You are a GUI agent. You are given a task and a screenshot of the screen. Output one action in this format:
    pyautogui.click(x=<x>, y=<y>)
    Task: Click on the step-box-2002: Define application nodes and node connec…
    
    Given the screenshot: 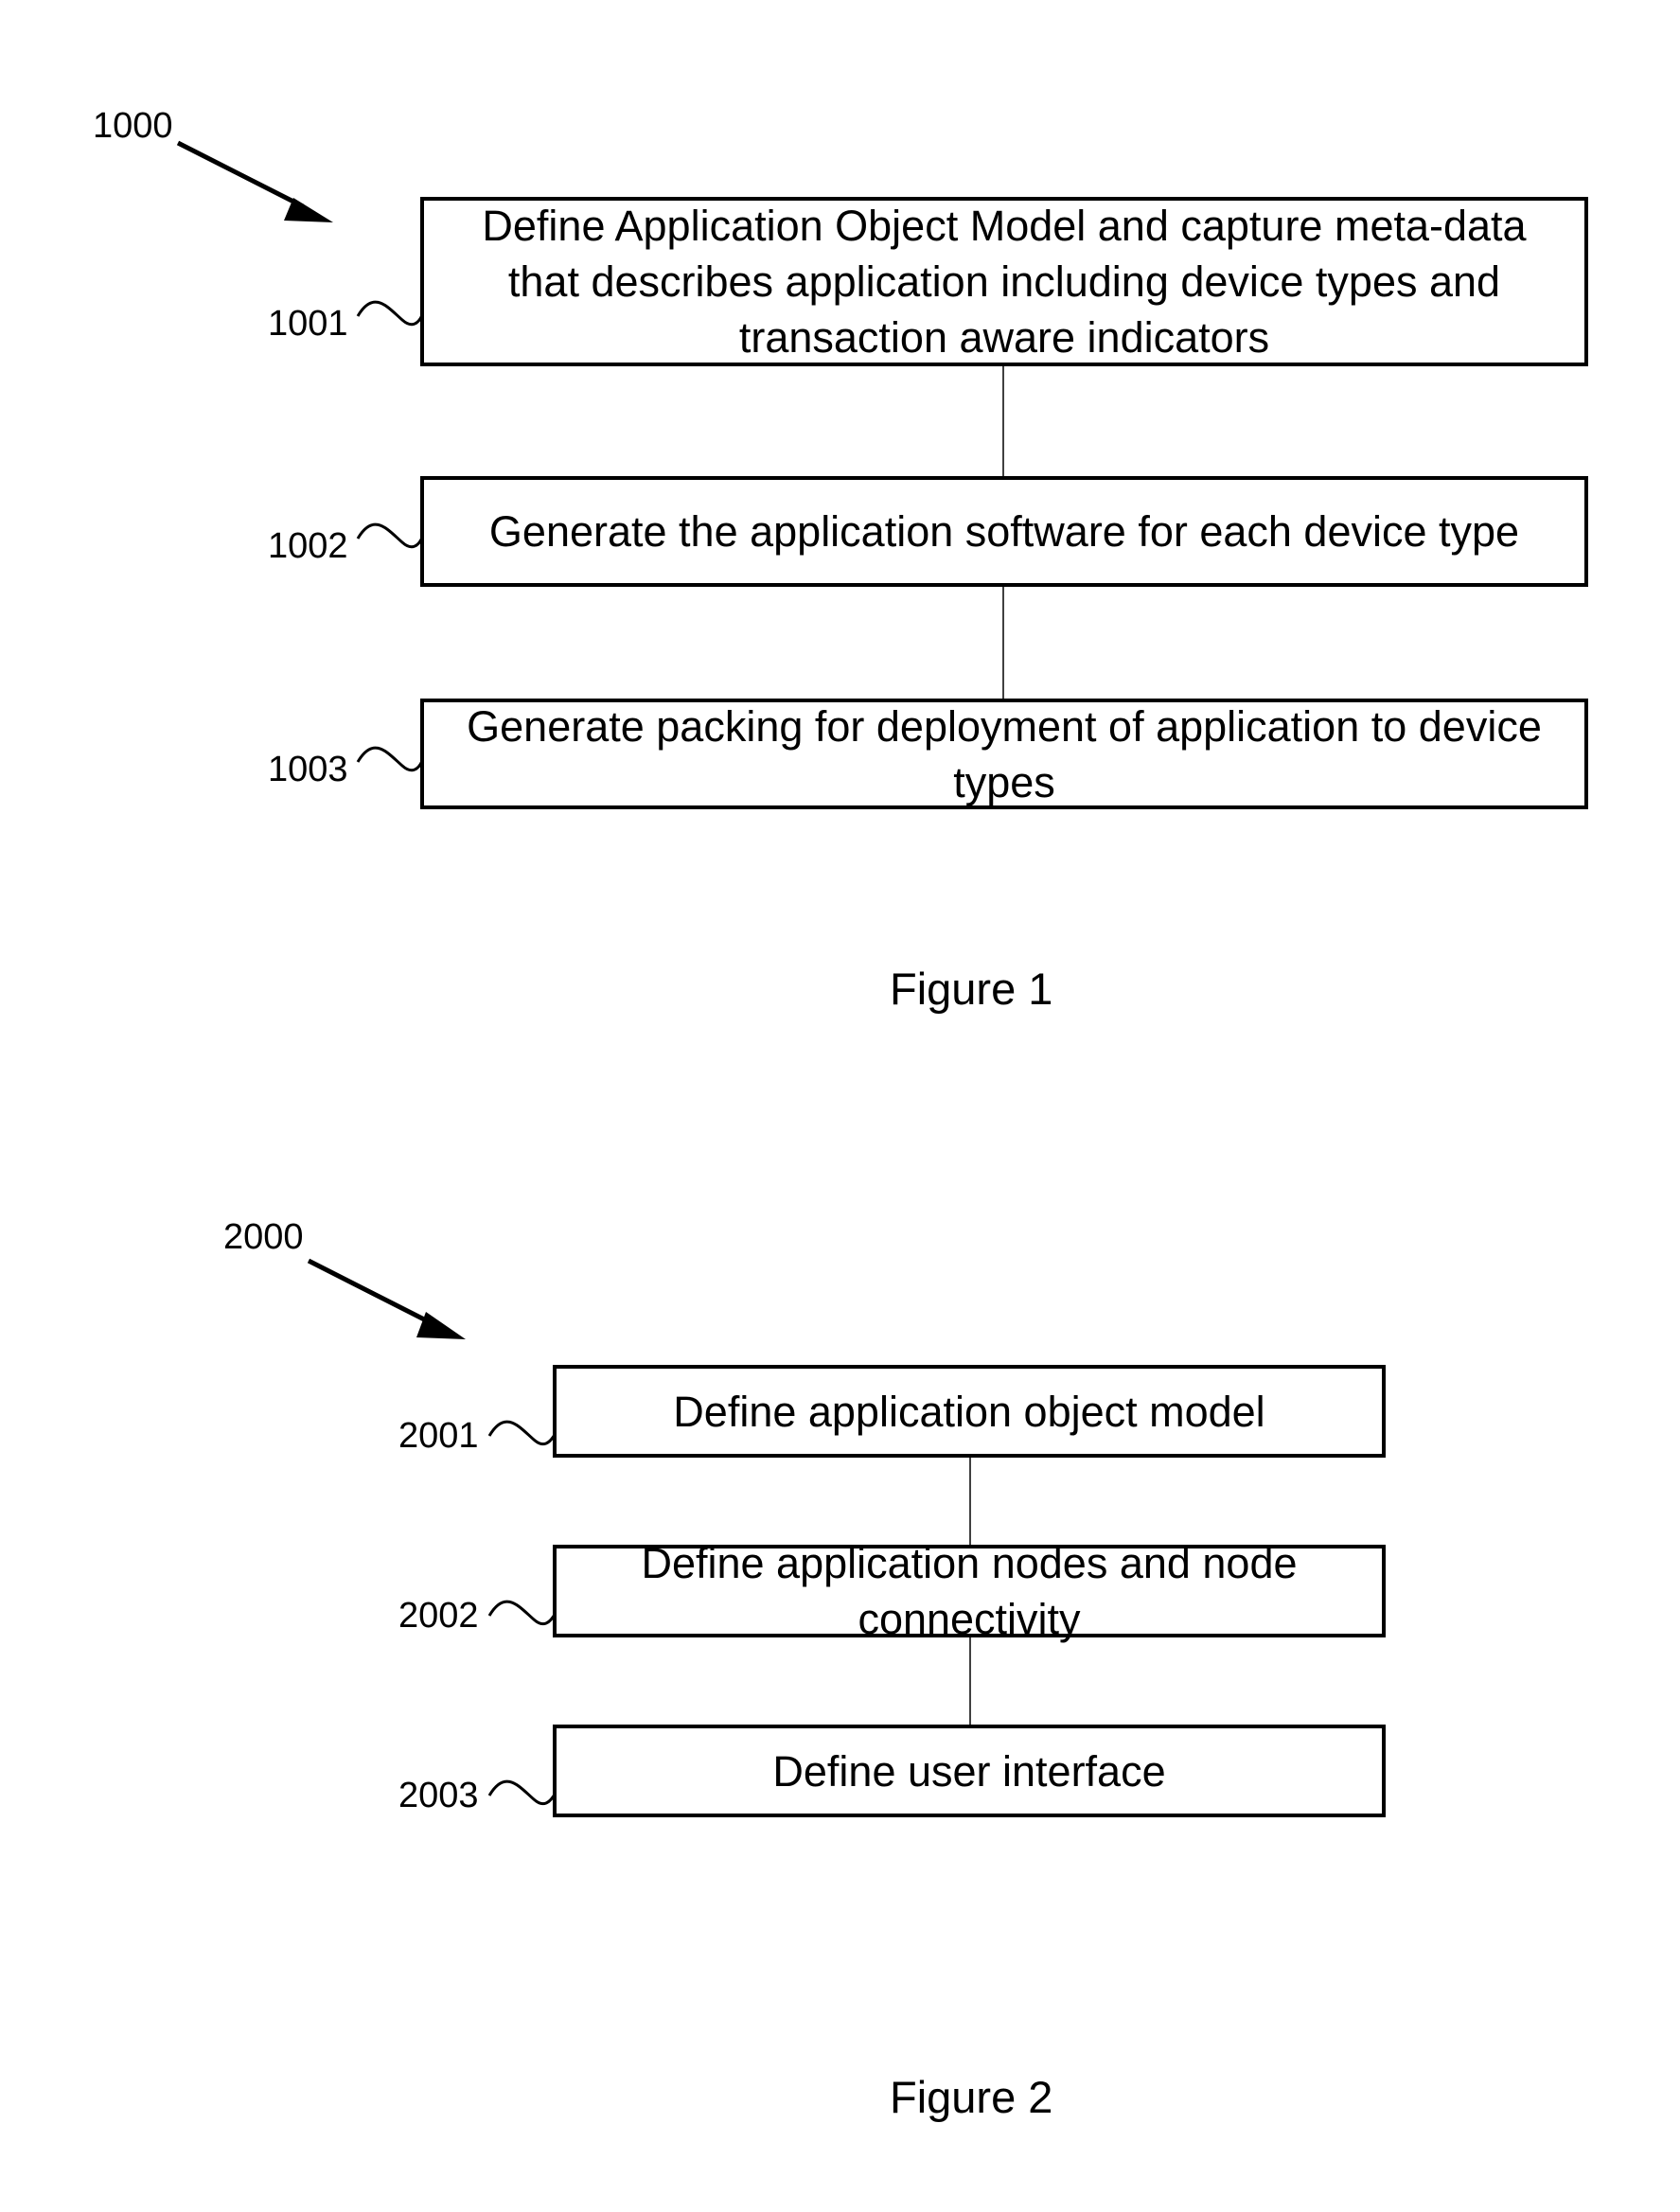 What is the action you would take?
    pyautogui.click(x=969, y=1591)
    